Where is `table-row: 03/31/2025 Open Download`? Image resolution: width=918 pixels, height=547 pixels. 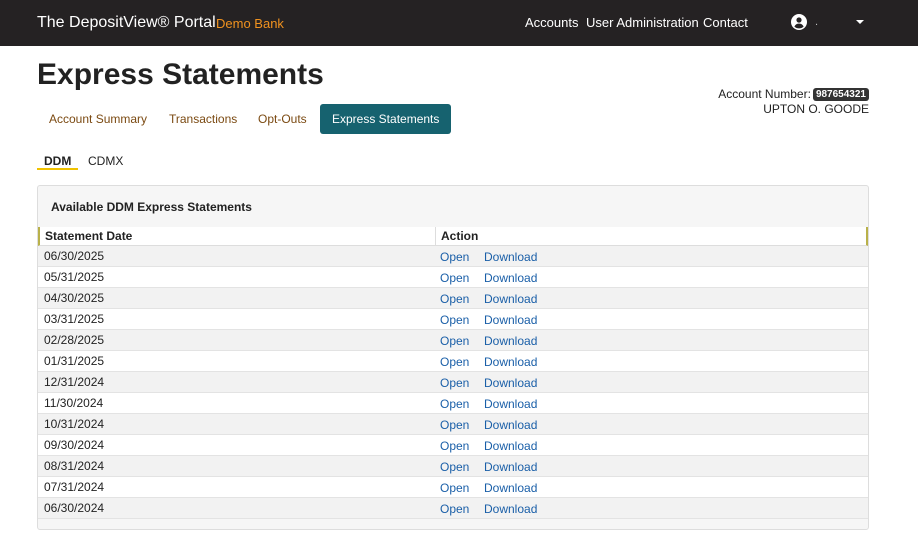 table-row: 03/31/2025 Open Download is located at coordinates (453, 319).